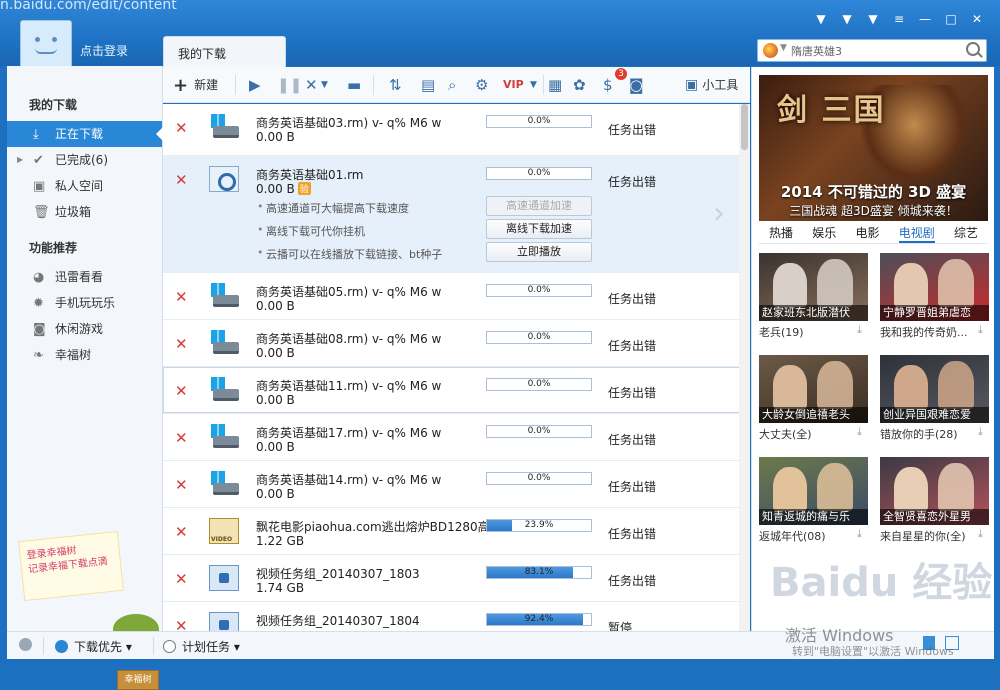  Describe the element at coordinates (805, 536) in the screenshot. I see `video-title: 返城年代(08)` at that location.